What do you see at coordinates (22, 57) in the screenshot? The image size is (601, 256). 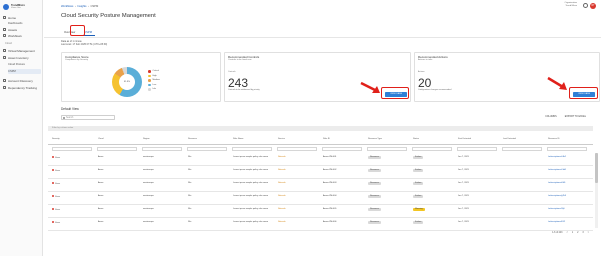 I see `sidebar-item-asset-inventory: Asset Inventory` at bounding box center [22, 57].